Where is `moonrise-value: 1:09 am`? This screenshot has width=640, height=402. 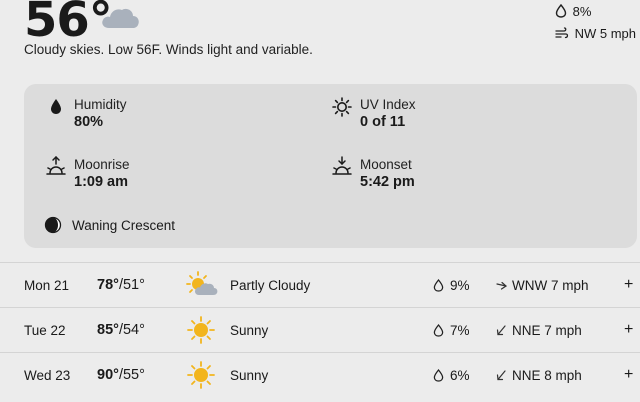
moonrise-value: 1:09 am is located at coordinates (101, 182).